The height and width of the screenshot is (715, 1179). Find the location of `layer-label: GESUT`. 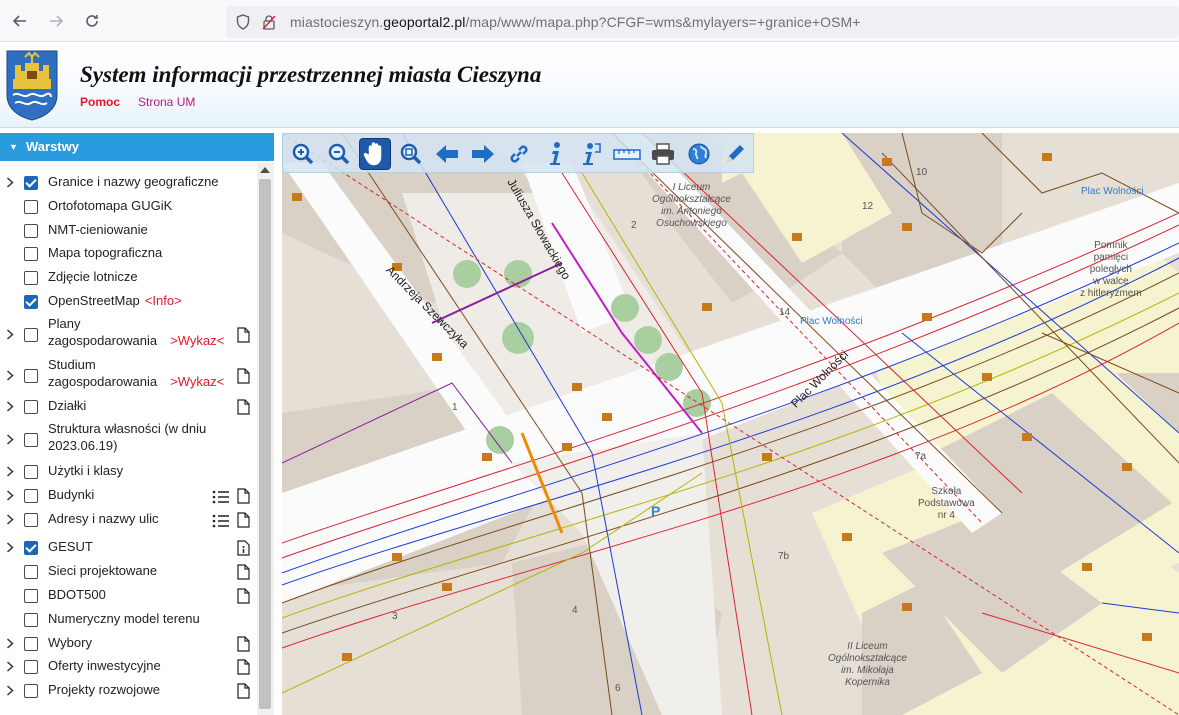

layer-label: GESUT is located at coordinates (70, 547).